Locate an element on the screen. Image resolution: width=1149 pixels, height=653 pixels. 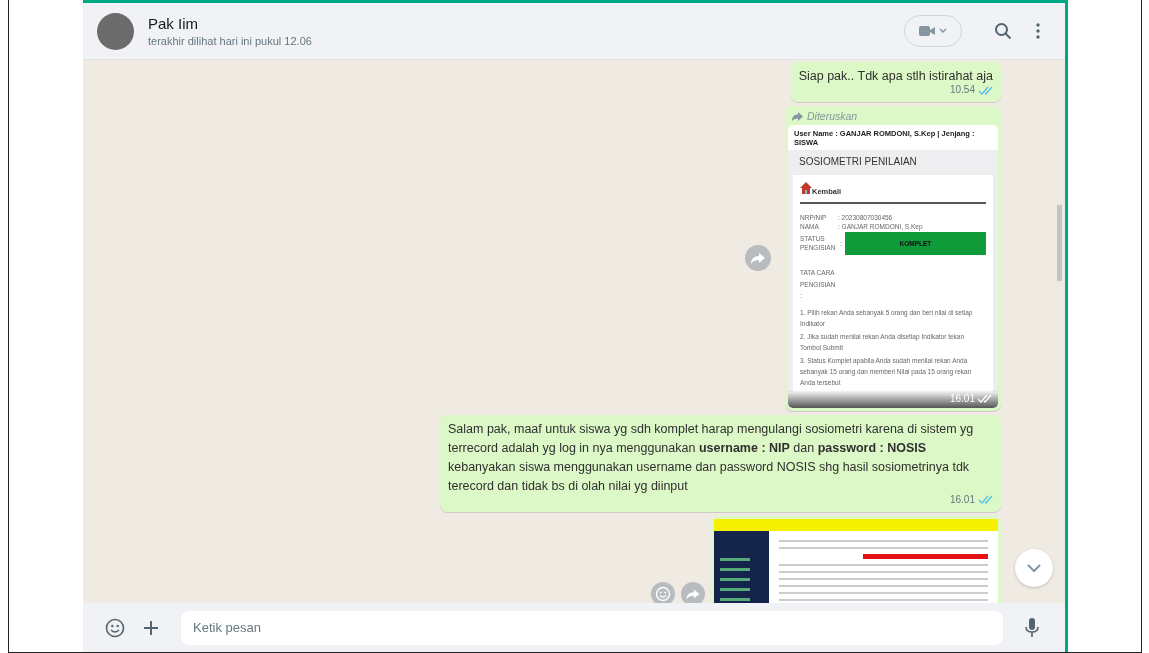
message-text: Siap pak.. Tdk apa stlh istirahat aja is located at coordinates (895, 76).